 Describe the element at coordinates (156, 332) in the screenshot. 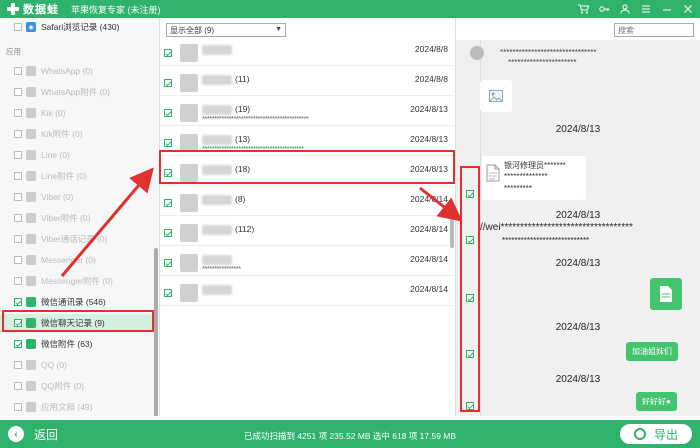

I see `sidebar-scrollbar` at that location.